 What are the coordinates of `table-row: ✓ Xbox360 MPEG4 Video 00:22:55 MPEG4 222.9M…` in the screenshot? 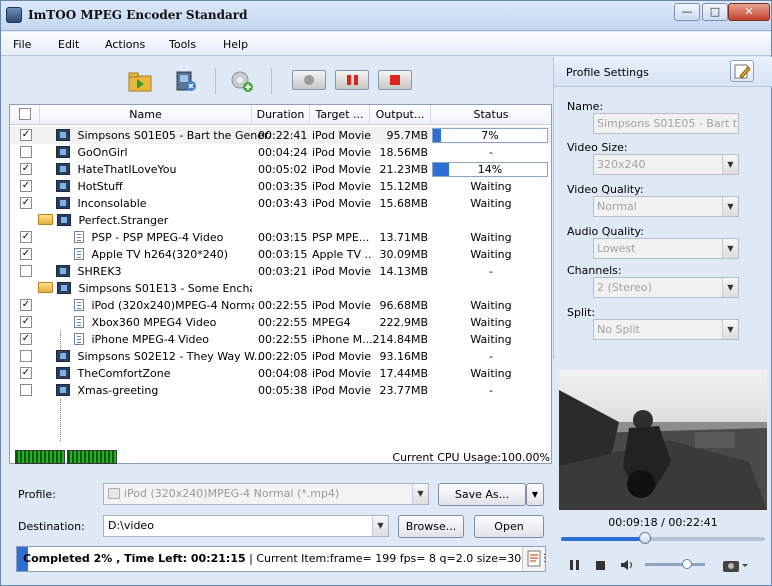 It's located at (280, 322).